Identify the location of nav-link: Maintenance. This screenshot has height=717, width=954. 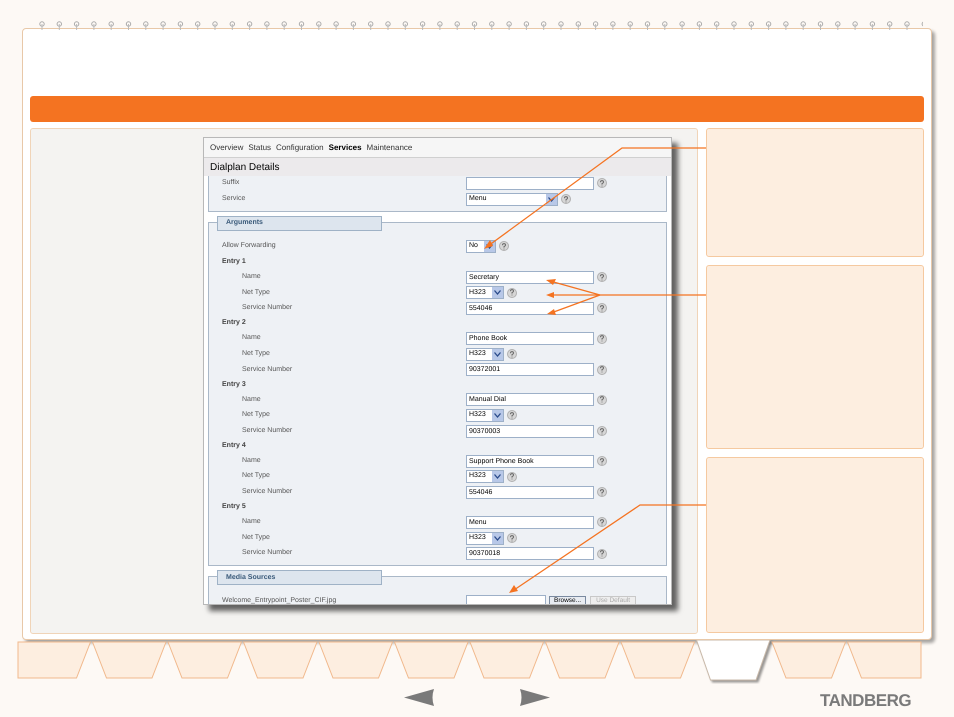
(389, 148).